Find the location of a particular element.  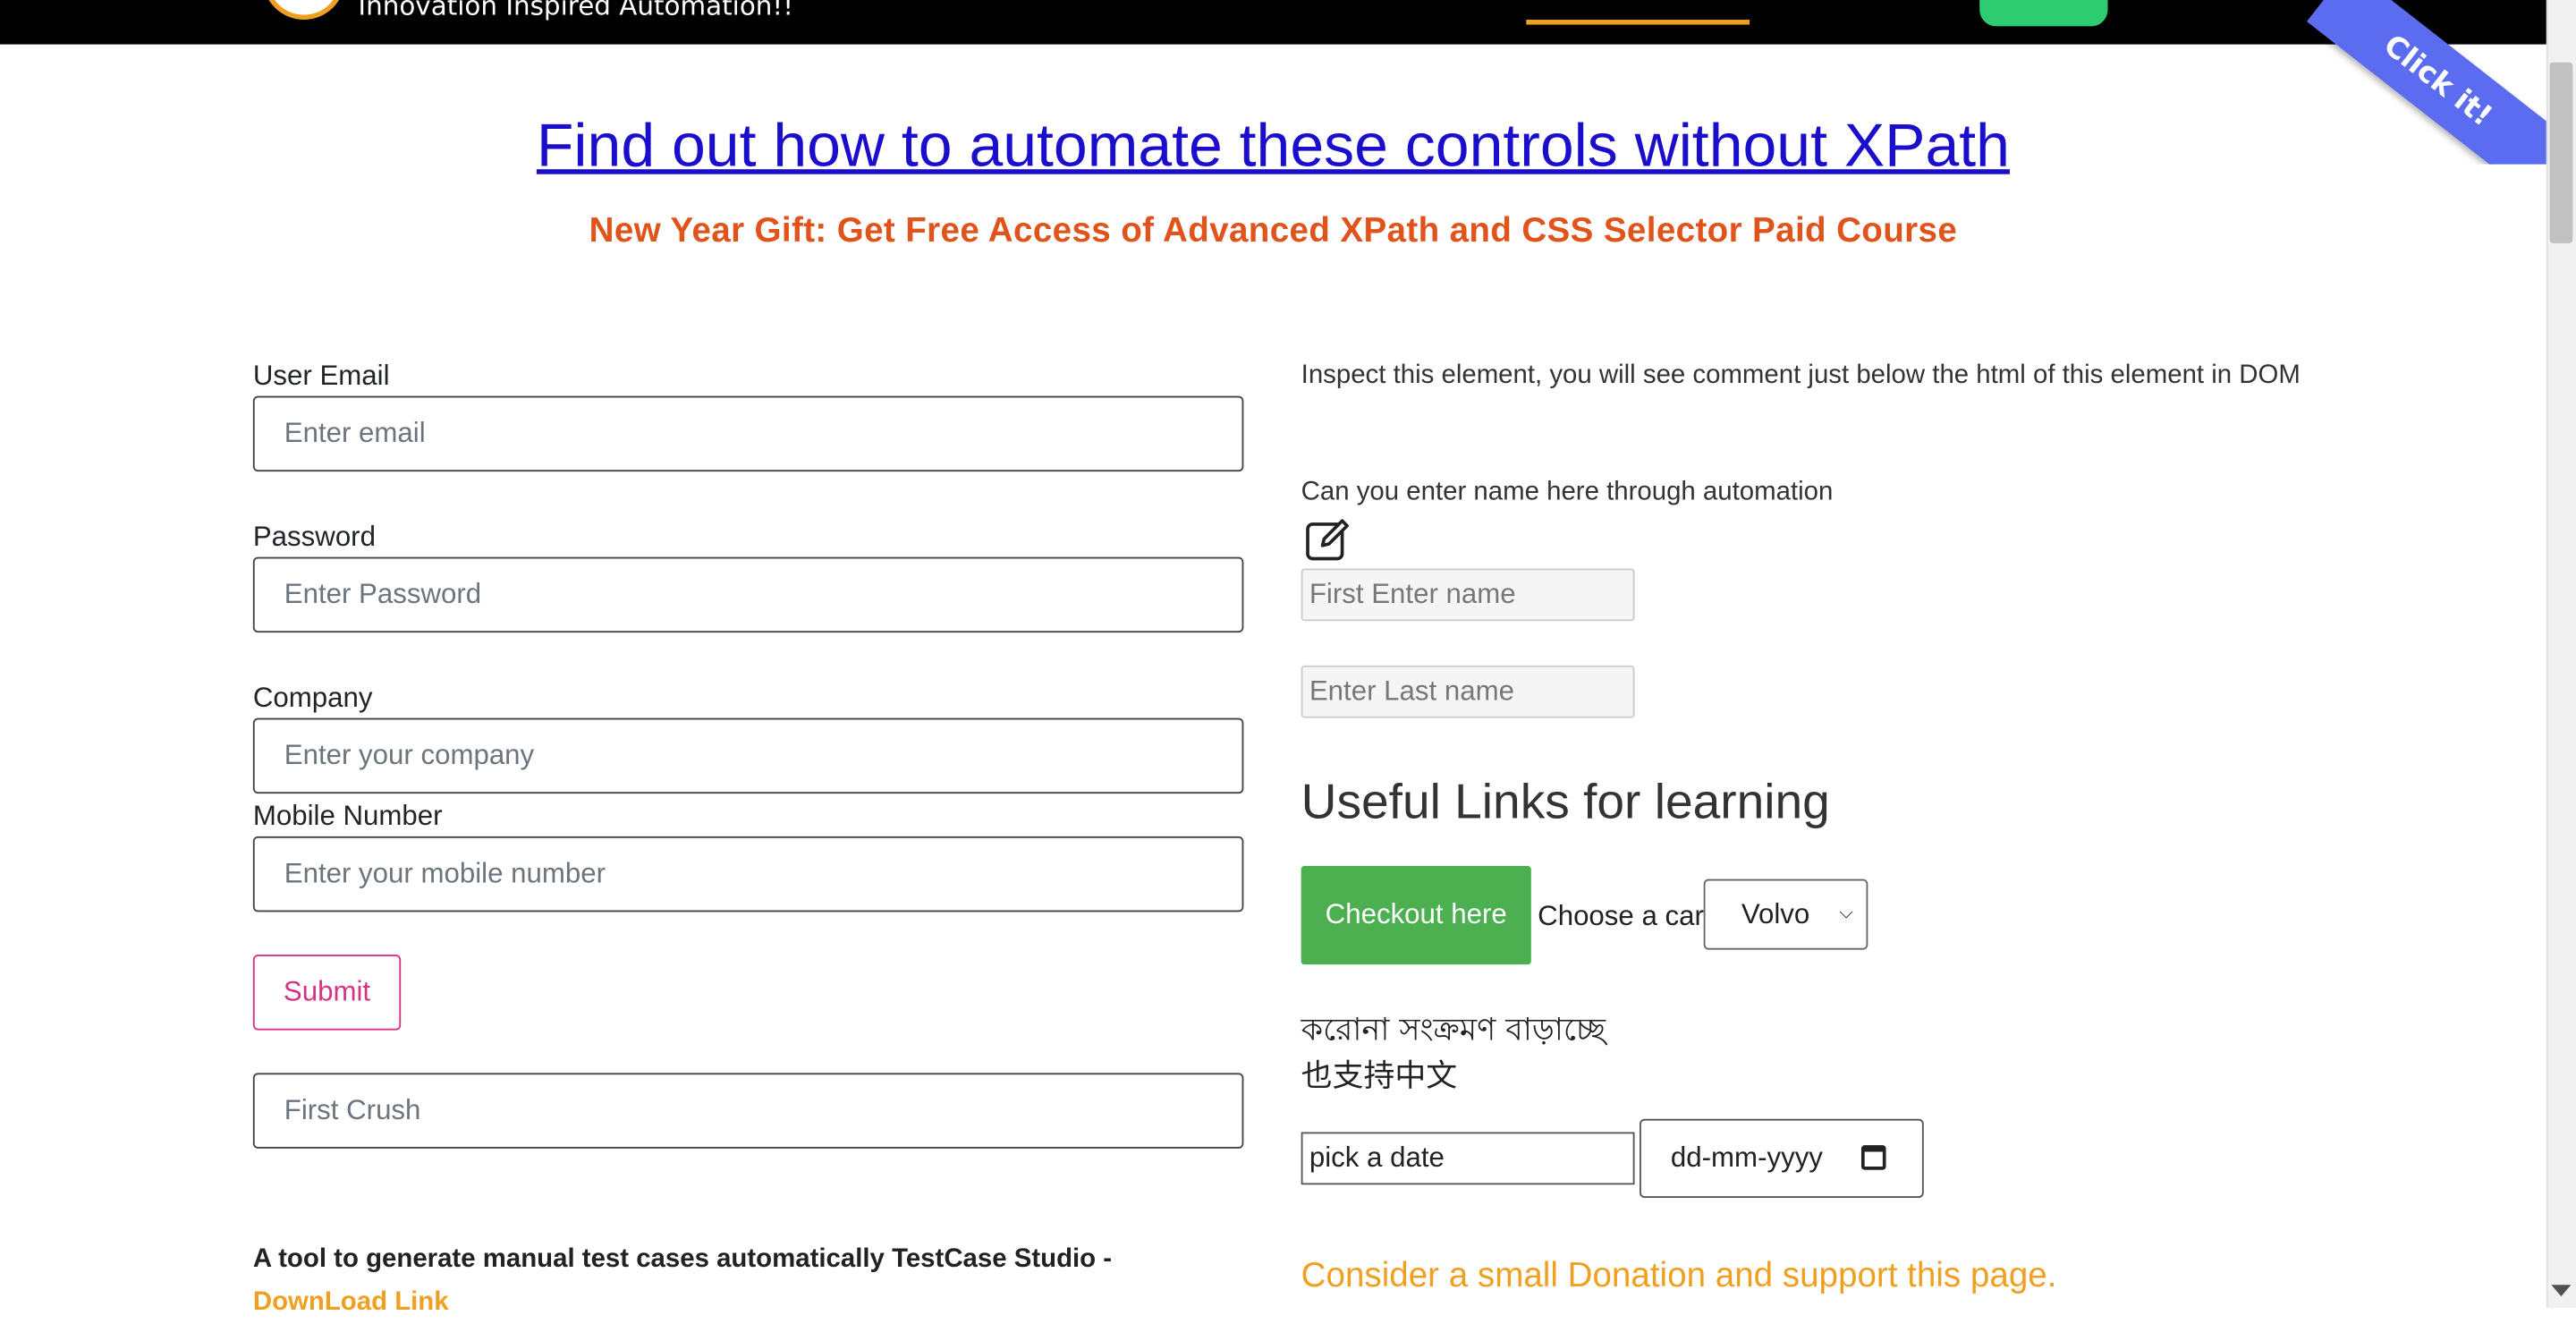

useful-links-heading: Useful Links for learning is located at coordinates (1565, 802).